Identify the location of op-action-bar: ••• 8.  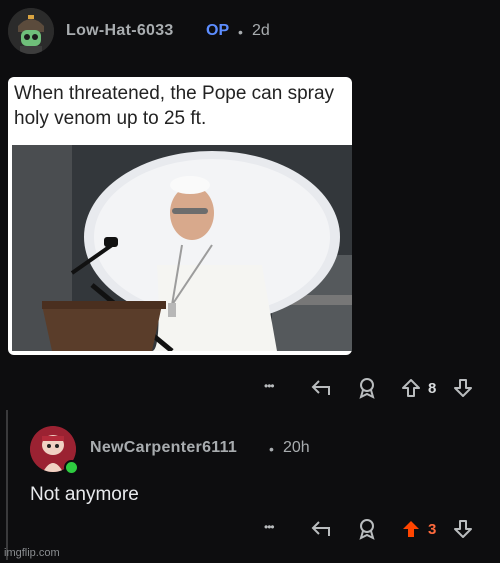
(380, 392).